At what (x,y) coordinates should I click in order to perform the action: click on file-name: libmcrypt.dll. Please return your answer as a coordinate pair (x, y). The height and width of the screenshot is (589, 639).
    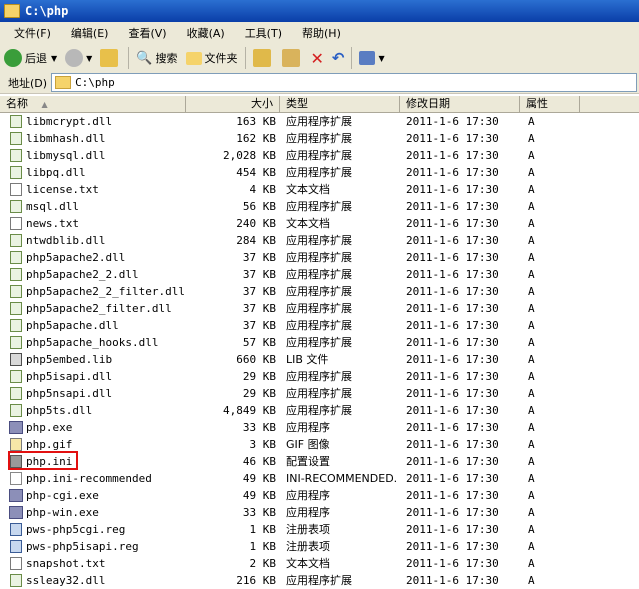
    Looking at the image, I should click on (69, 121).